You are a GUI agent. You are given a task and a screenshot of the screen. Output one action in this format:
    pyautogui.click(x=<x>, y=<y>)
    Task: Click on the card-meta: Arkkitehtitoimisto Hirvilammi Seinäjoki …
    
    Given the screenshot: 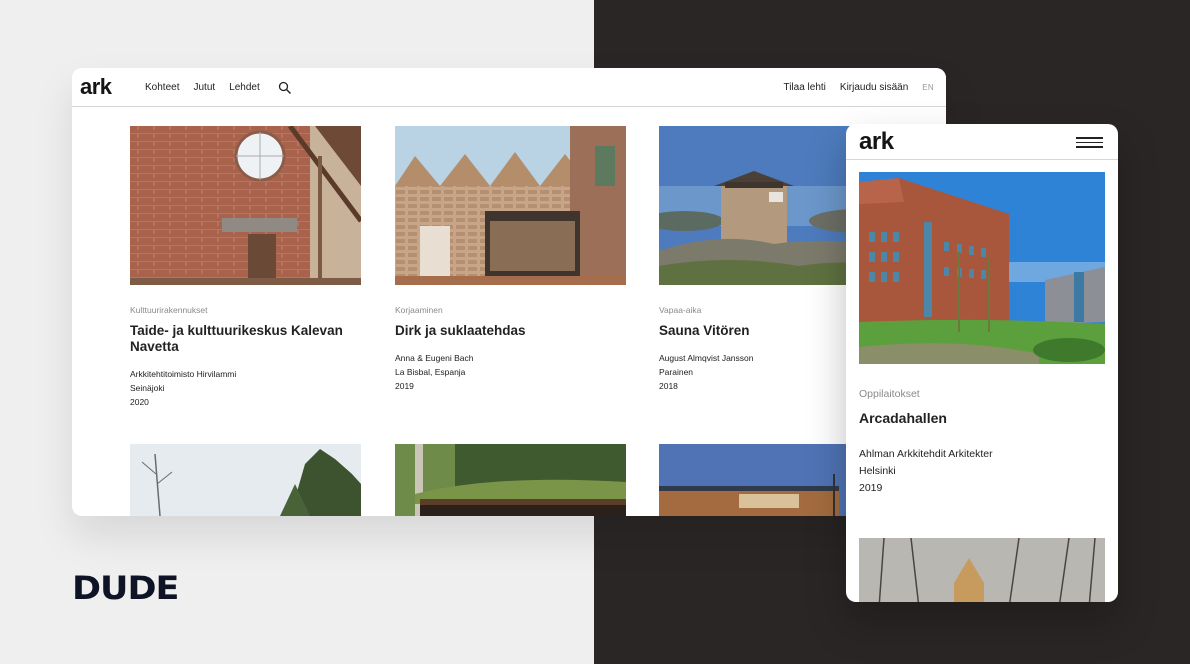 What is the action you would take?
    pyautogui.click(x=245, y=388)
    